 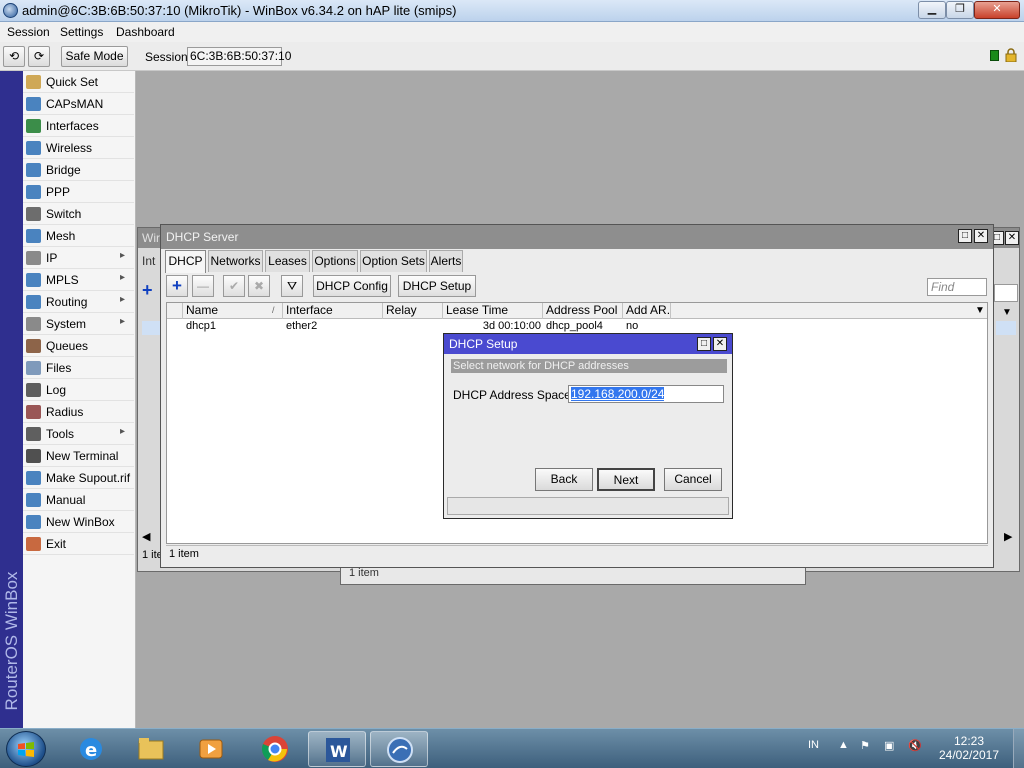 I want to click on menu-dashboard: Dashboard, so click(x=145, y=32).